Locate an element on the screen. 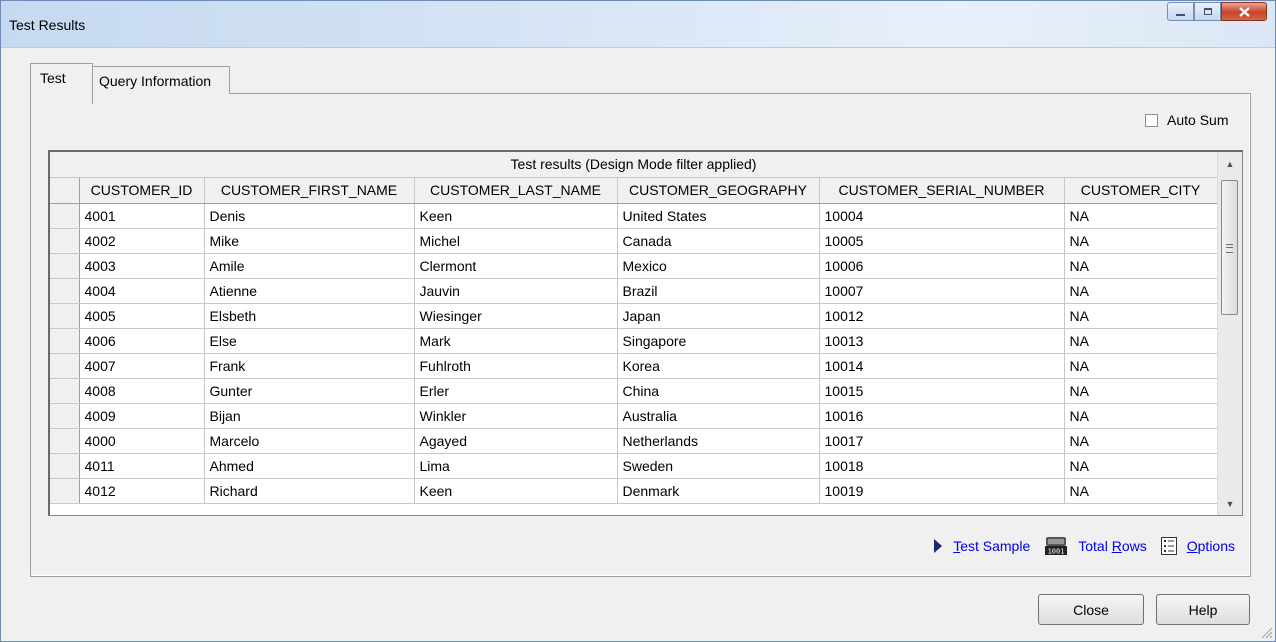  close-window-button is located at coordinates (1244, 11).